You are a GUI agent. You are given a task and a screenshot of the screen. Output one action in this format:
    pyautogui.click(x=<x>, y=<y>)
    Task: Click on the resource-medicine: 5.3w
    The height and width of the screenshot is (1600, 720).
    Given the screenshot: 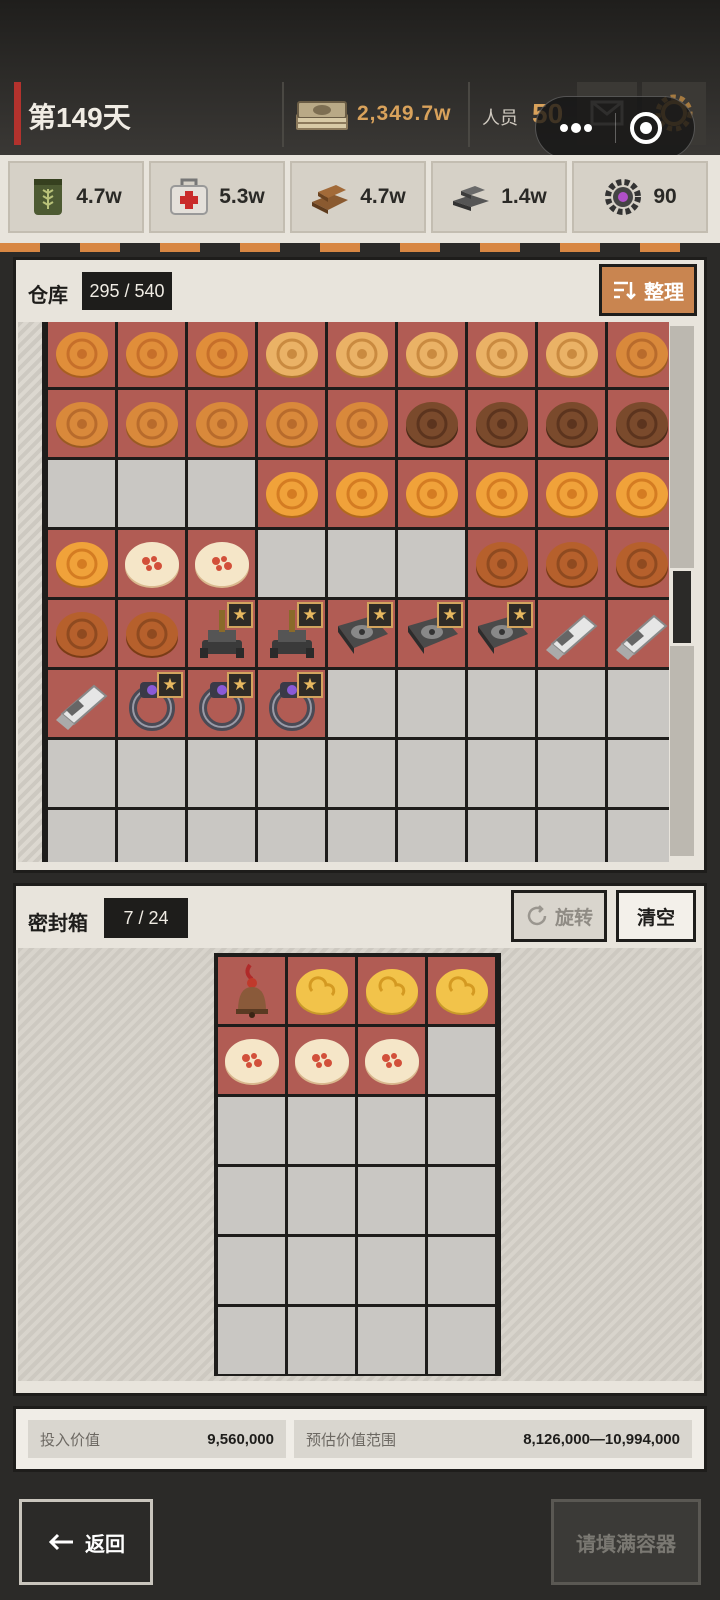 What is the action you would take?
    pyautogui.click(x=217, y=197)
    